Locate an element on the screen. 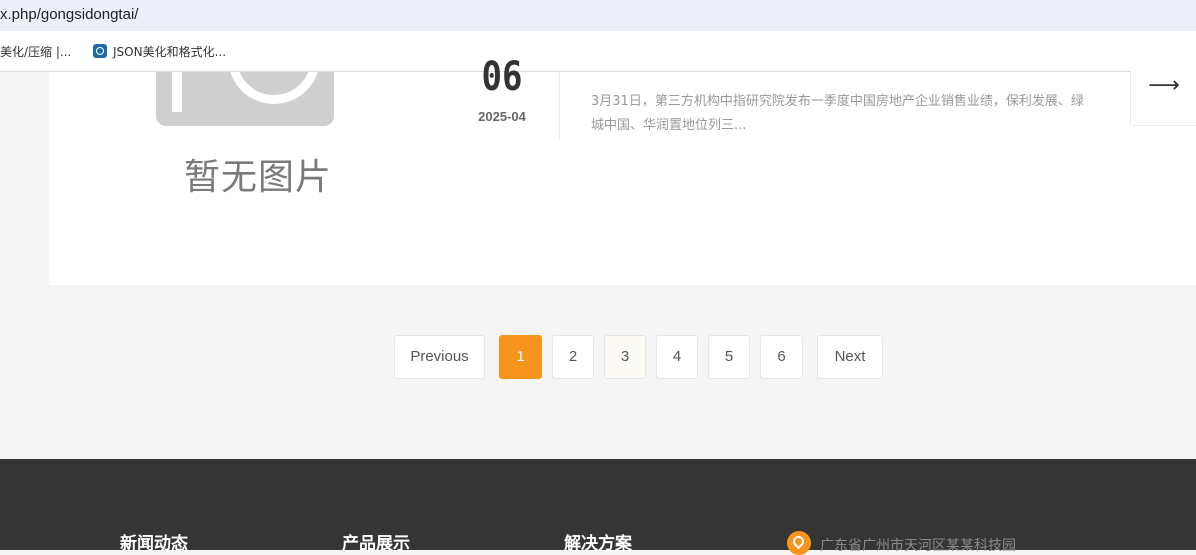 The width and height of the screenshot is (1196, 555). address-text: x.php/gongsidongtai/ is located at coordinates (69, 14).